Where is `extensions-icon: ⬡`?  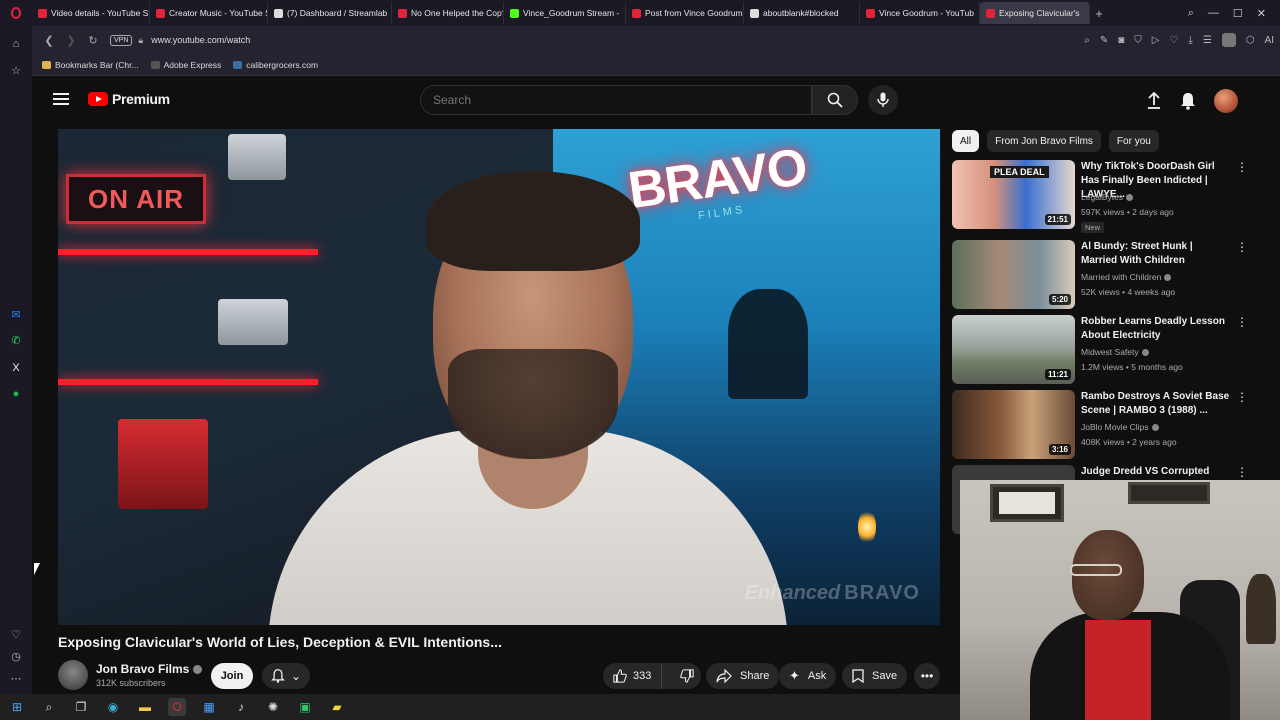
extensions-icon: ⬡ is located at coordinates (1250, 40).